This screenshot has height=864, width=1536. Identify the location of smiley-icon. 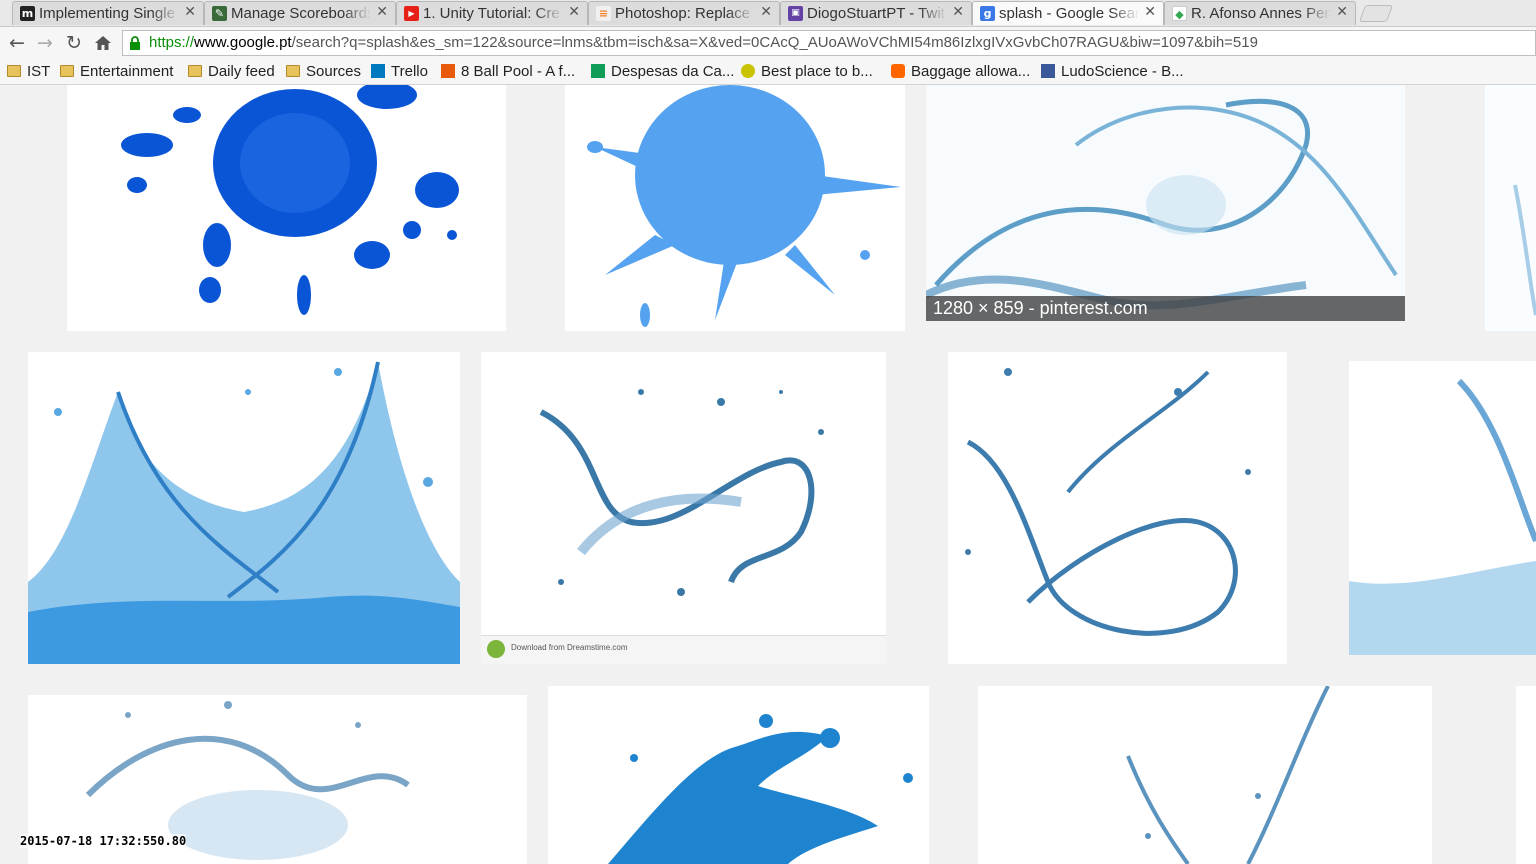
(748, 71).